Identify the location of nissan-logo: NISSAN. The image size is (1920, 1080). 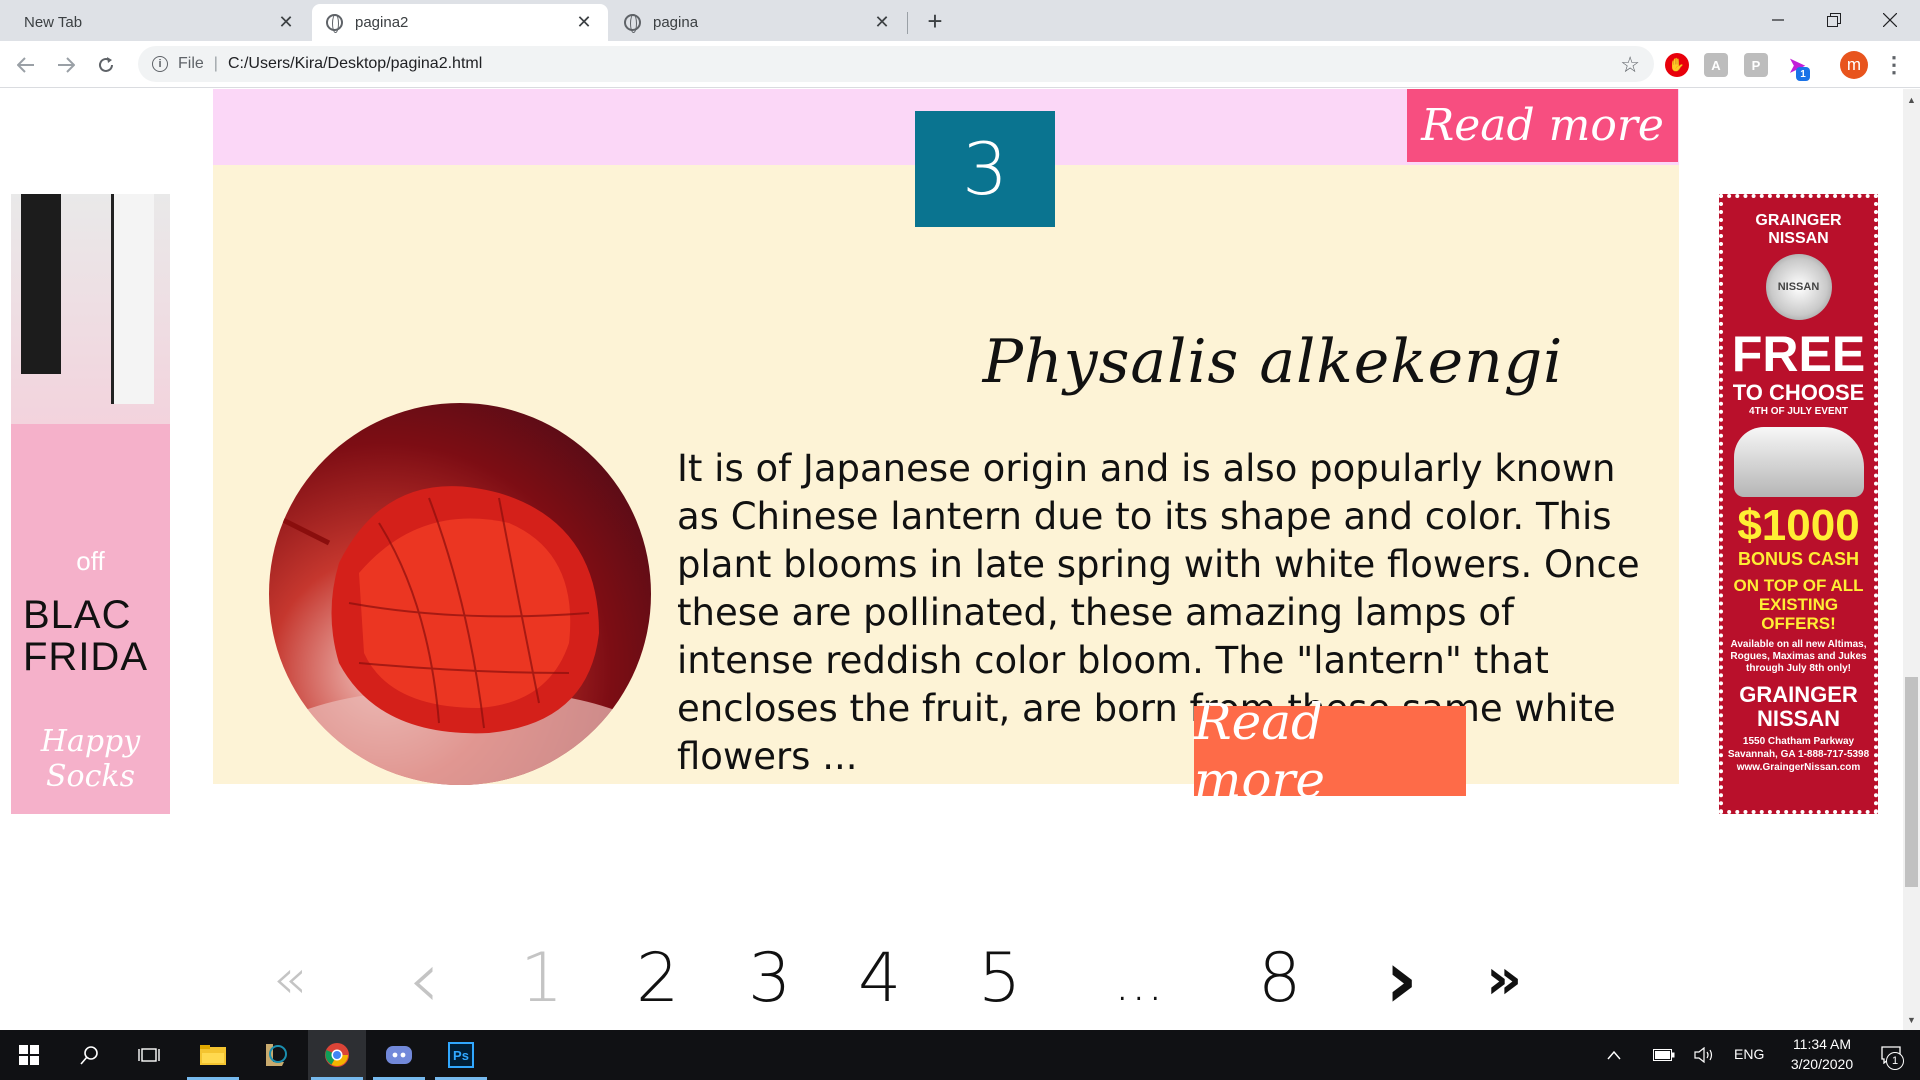
(1798, 287).